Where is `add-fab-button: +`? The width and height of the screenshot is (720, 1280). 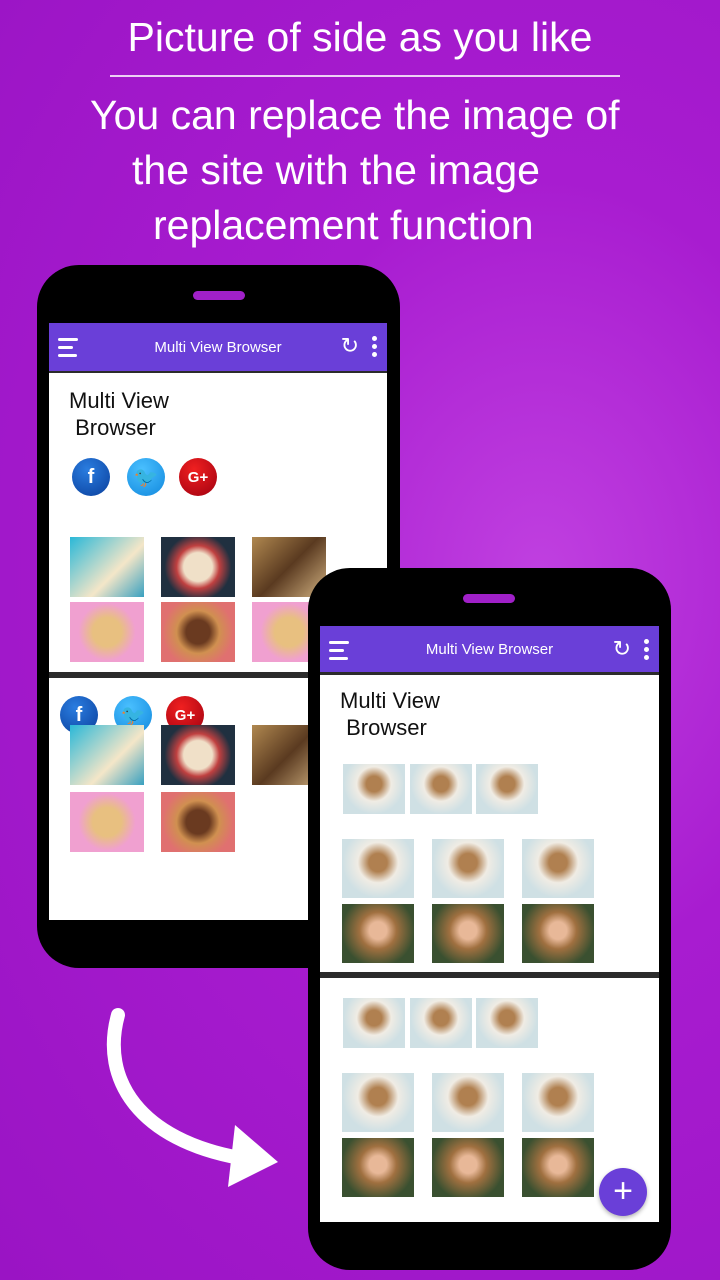 add-fab-button: + is located at coordinates (623, 1192).